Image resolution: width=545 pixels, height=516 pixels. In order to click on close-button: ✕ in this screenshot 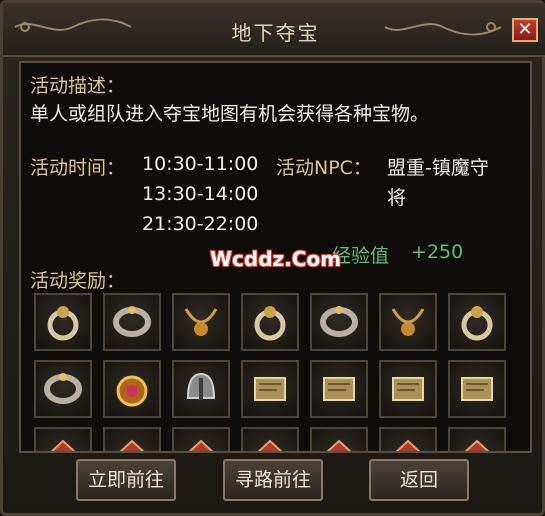, I will do `click(525, 30)`.